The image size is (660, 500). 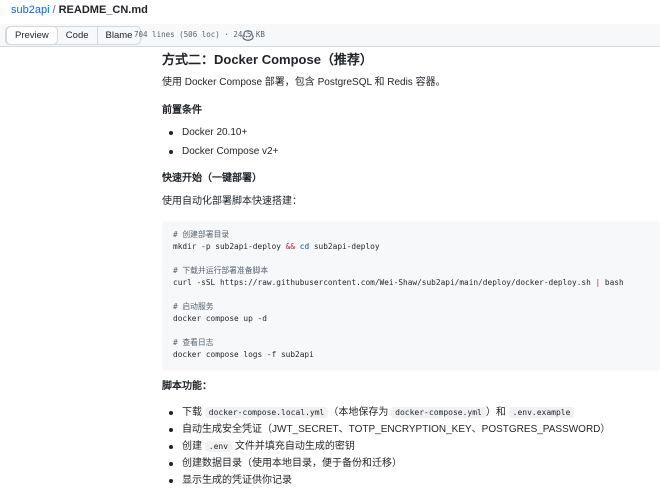 I want to click on code-comment: # 启动服务, so click(x=193, y=306).